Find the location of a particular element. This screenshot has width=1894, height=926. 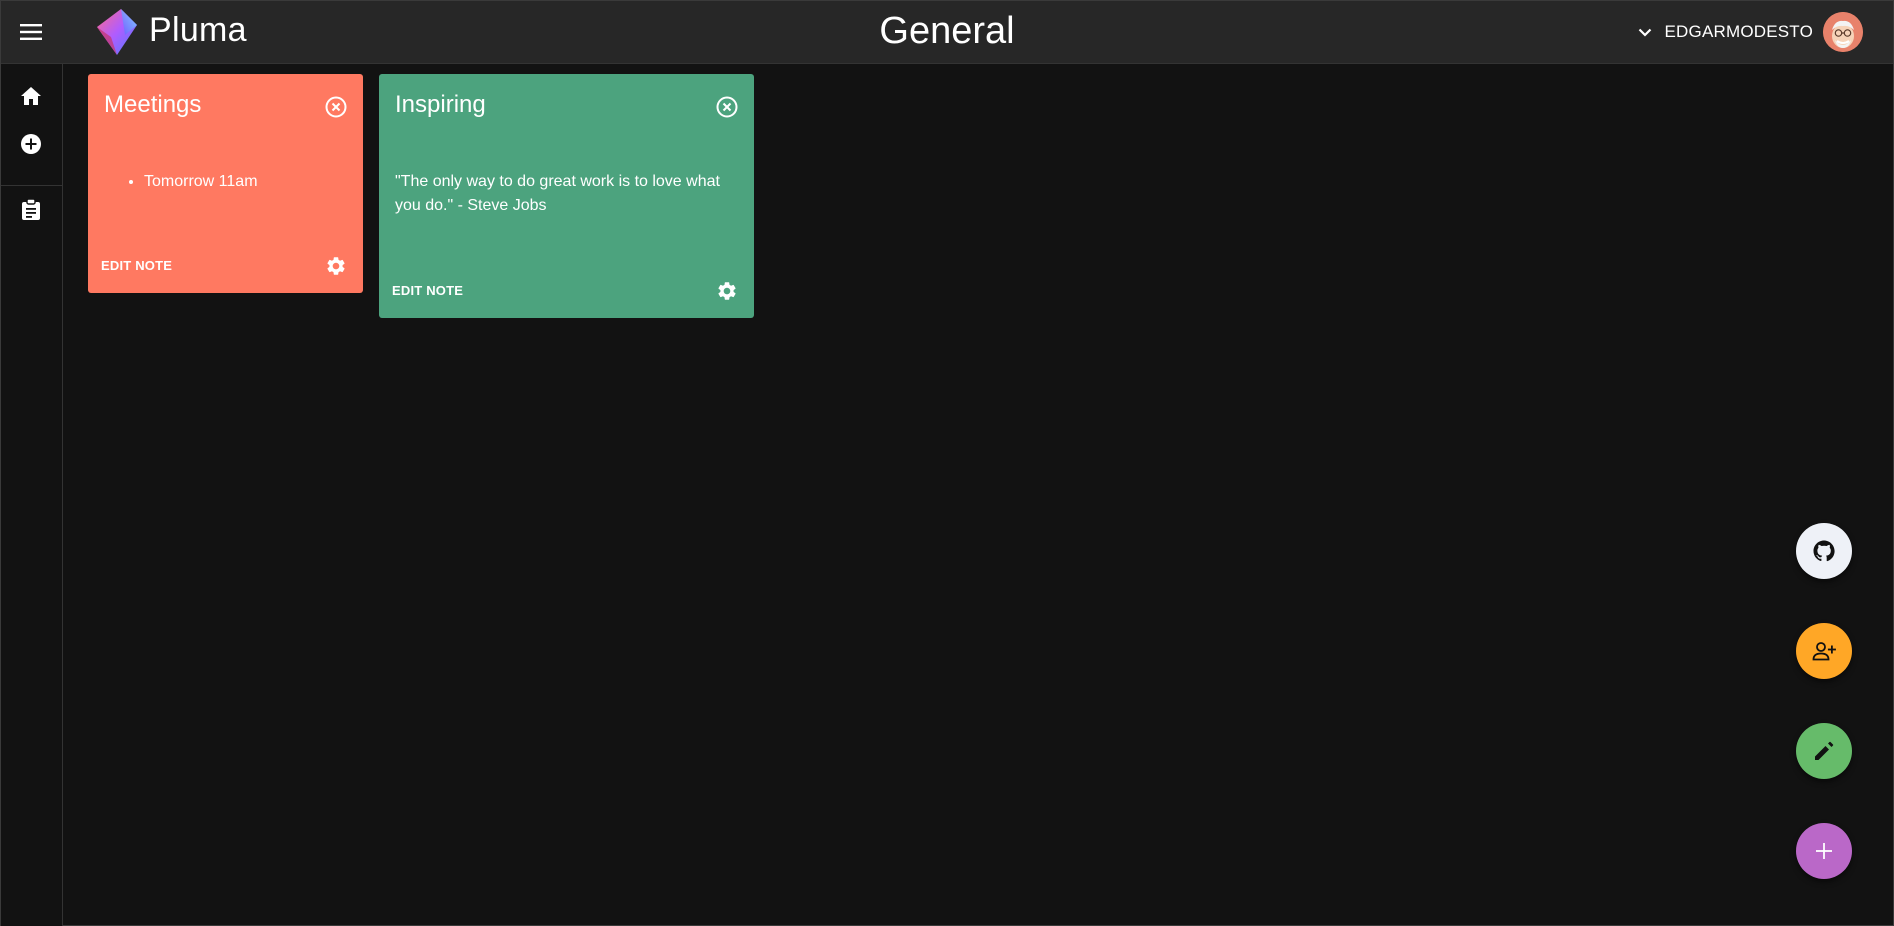

person-add-icon is located at coordinates (1824, 651).